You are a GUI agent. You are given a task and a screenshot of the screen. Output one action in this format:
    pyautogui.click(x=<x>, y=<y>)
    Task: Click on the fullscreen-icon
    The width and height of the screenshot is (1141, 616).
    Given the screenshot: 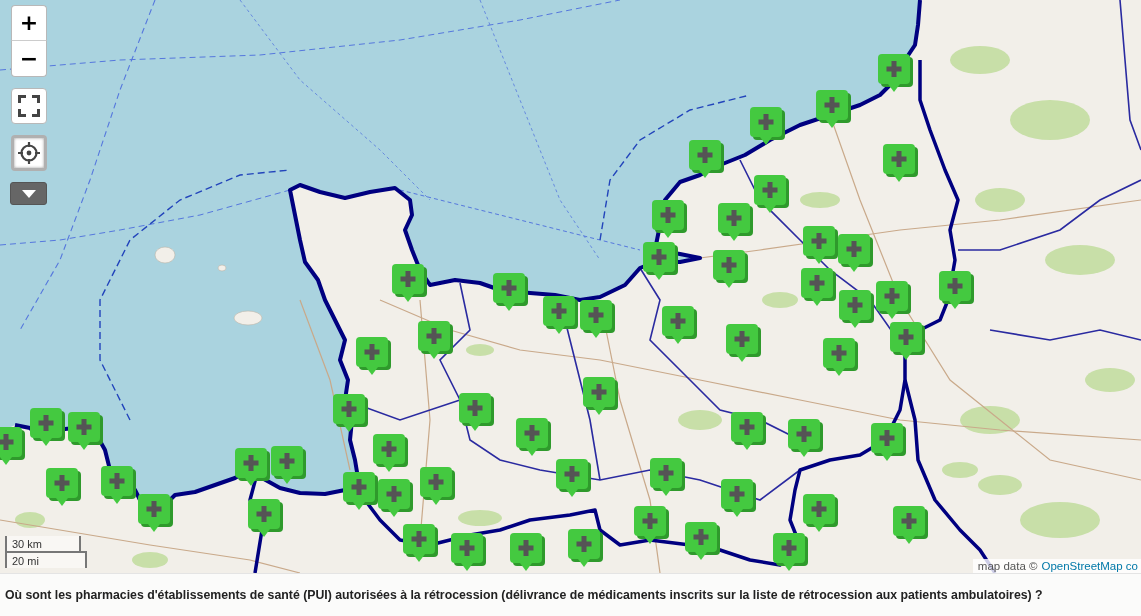 What is the action you would take?
    pyautogui.click(x=29, y=106)
    